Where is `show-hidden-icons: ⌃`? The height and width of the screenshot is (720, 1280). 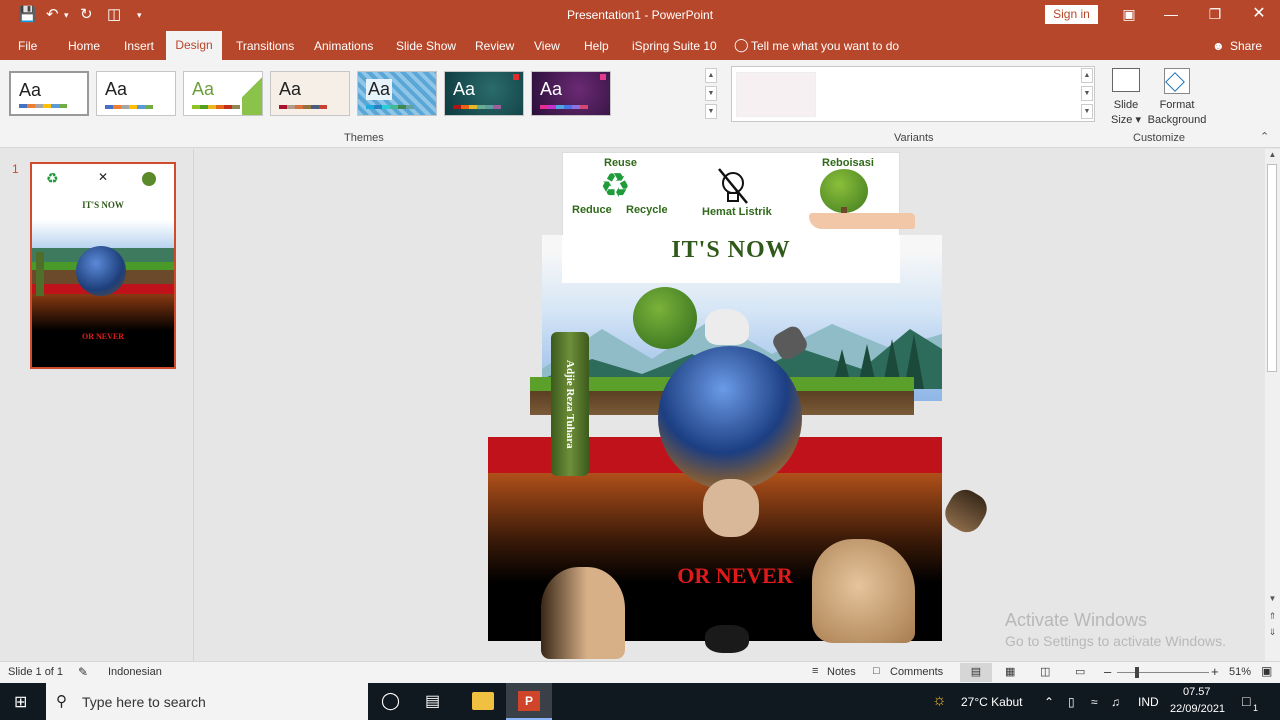 show-hidden-icons: ⌃ is located at coordinates (1049, 702).